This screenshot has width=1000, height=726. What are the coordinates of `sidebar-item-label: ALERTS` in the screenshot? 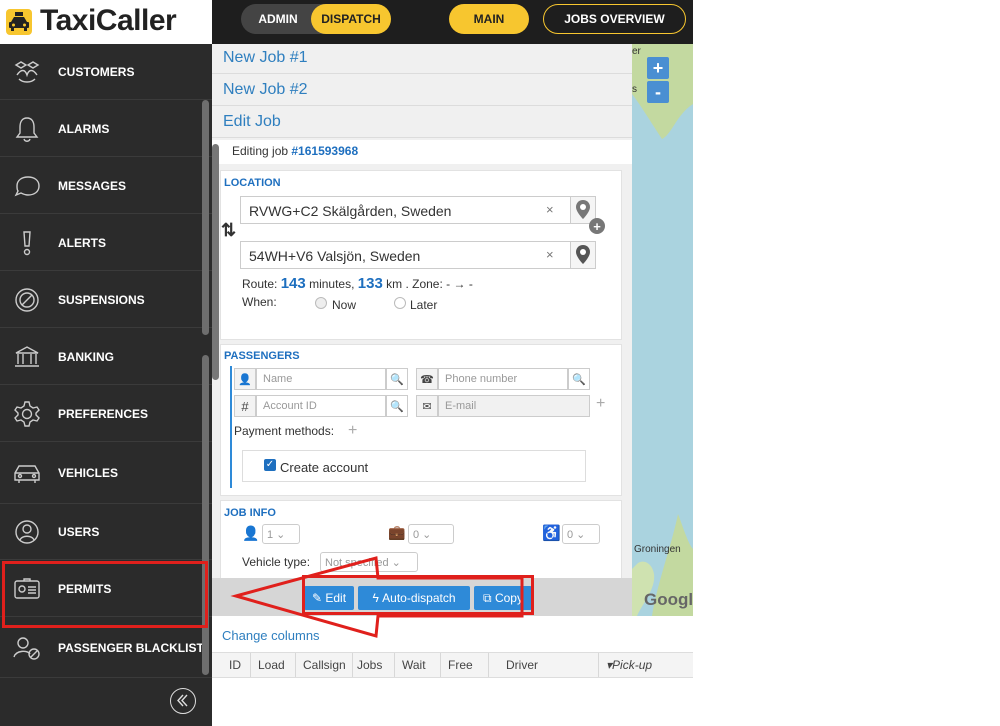 It's located at (82, 242).